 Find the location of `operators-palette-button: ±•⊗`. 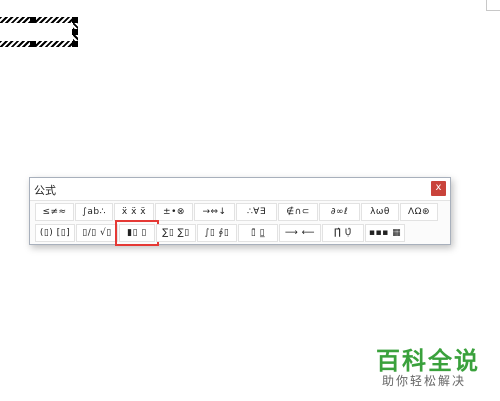

operators-palette-button: ±•⊗ is located at coordinates (174, 212).